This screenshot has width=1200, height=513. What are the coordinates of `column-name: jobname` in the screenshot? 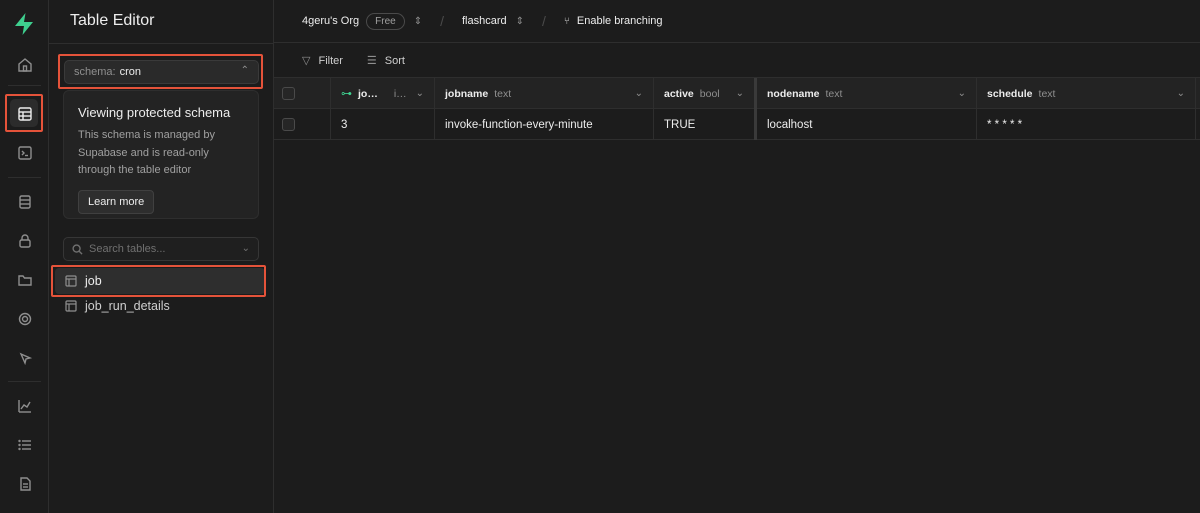 It's located at (467, 93).